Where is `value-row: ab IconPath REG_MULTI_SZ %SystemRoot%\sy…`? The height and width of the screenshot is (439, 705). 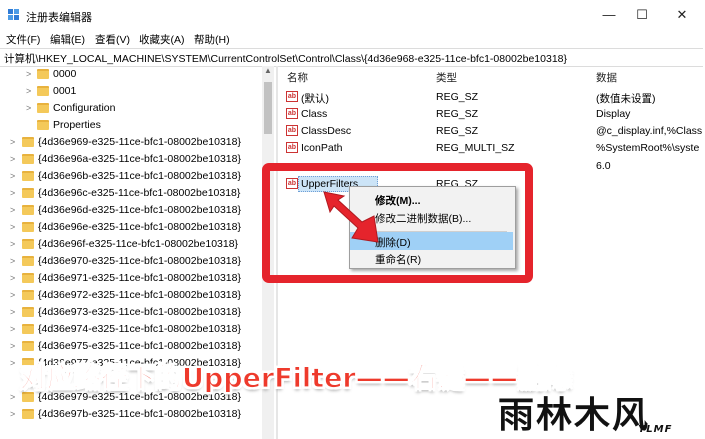 value-row: ab IconPath REG_MULTI_SZ %SystemRoot%\sy… is located at coordinates (493, 148).